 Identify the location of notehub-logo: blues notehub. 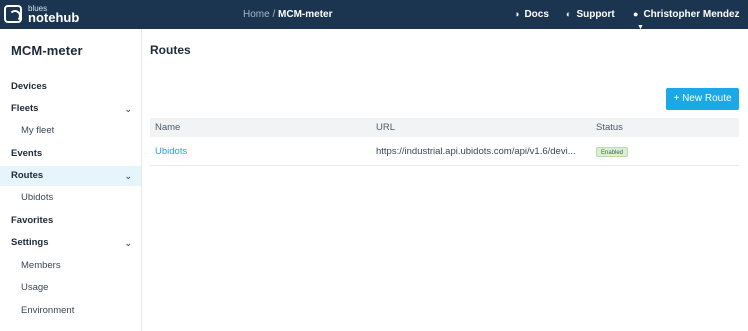
(49, 14).